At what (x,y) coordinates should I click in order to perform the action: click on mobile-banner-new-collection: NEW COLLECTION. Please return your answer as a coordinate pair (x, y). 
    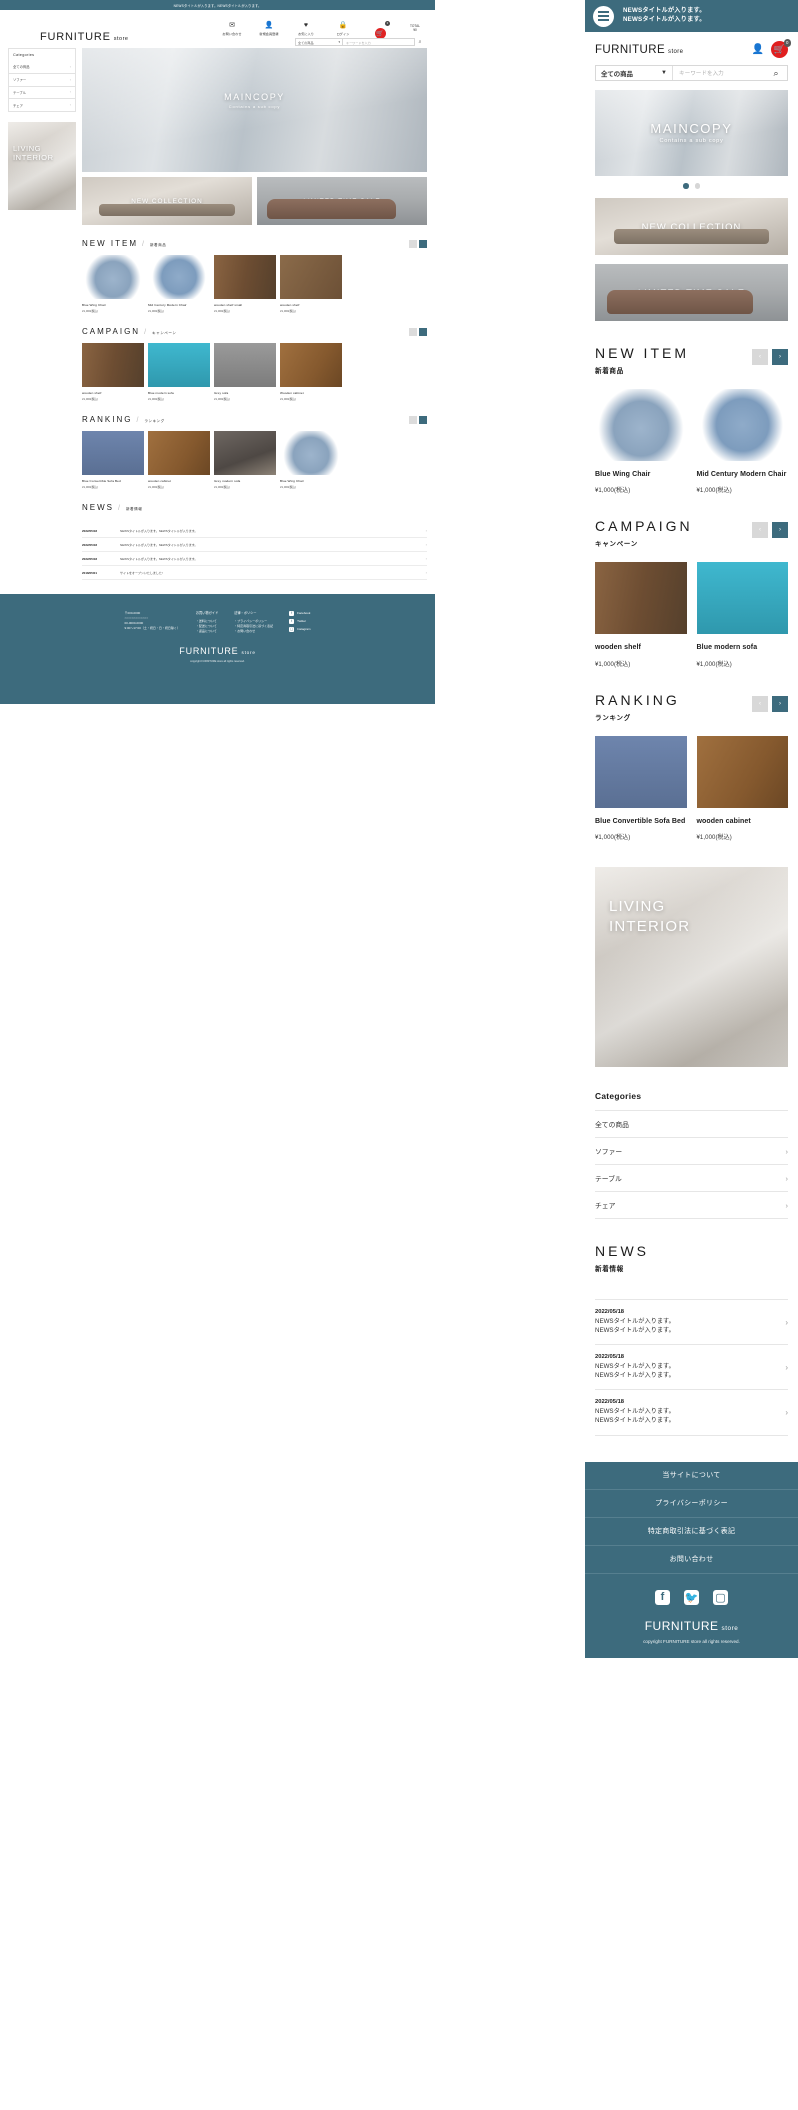
    Looking at the image, I should click on (691, 226).